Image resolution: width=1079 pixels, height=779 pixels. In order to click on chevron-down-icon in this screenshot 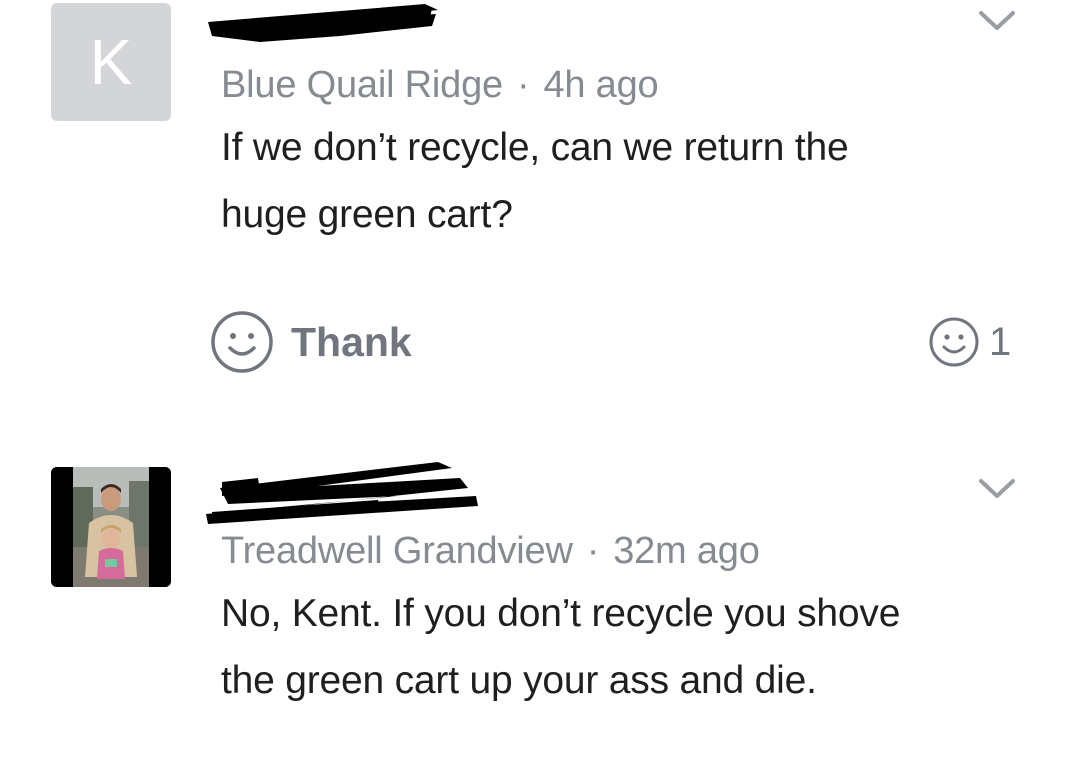, I will do `click(997, 489)`.